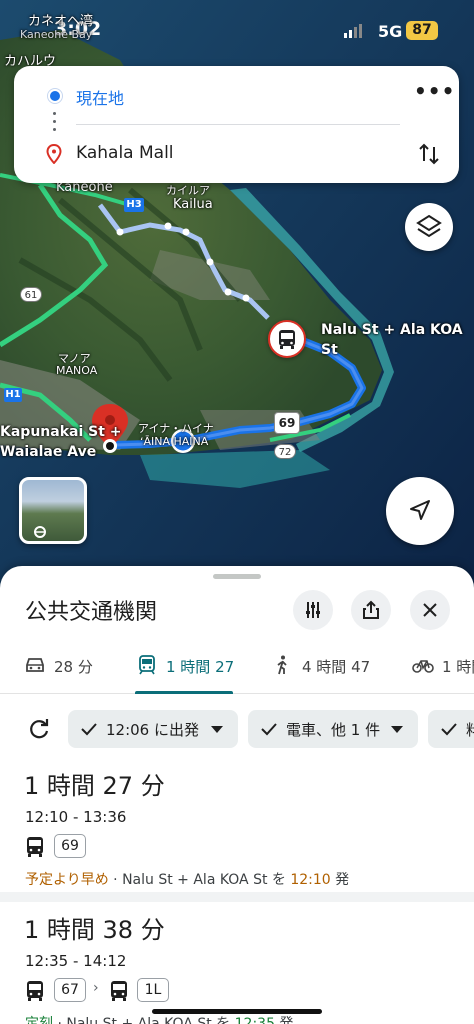 This screenshot has width=474, height=1024. I want to click on close-icon, so click(430, 610).